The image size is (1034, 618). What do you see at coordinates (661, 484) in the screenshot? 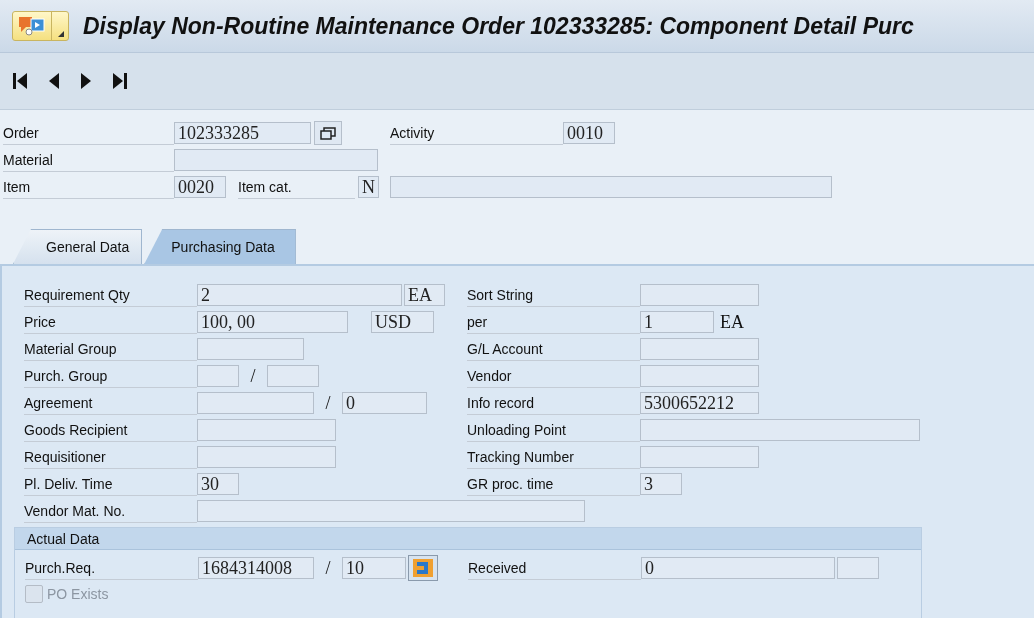
I see `gr-time-field: 3` at bounding box center [661, 484].